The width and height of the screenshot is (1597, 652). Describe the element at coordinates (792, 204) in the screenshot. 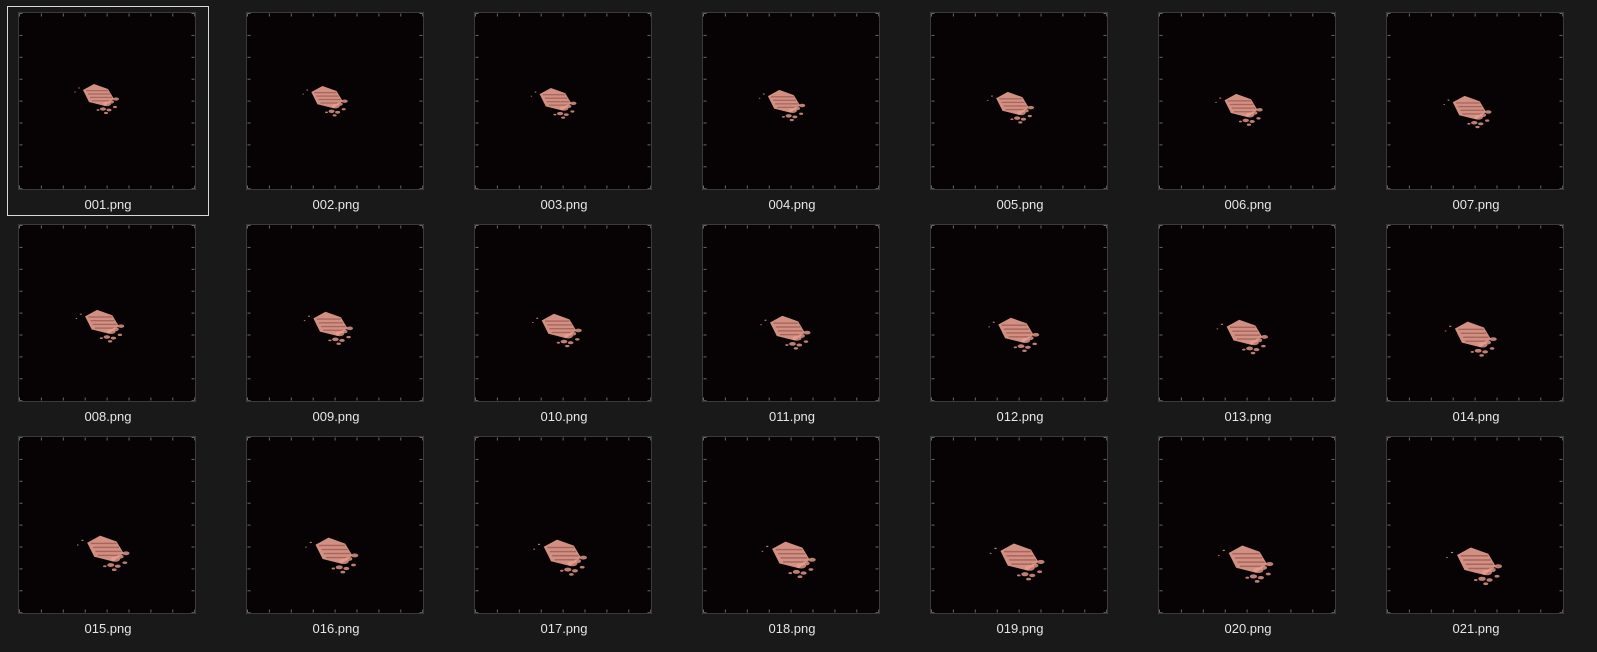

I see `file-name-label: 004.png` at that location.